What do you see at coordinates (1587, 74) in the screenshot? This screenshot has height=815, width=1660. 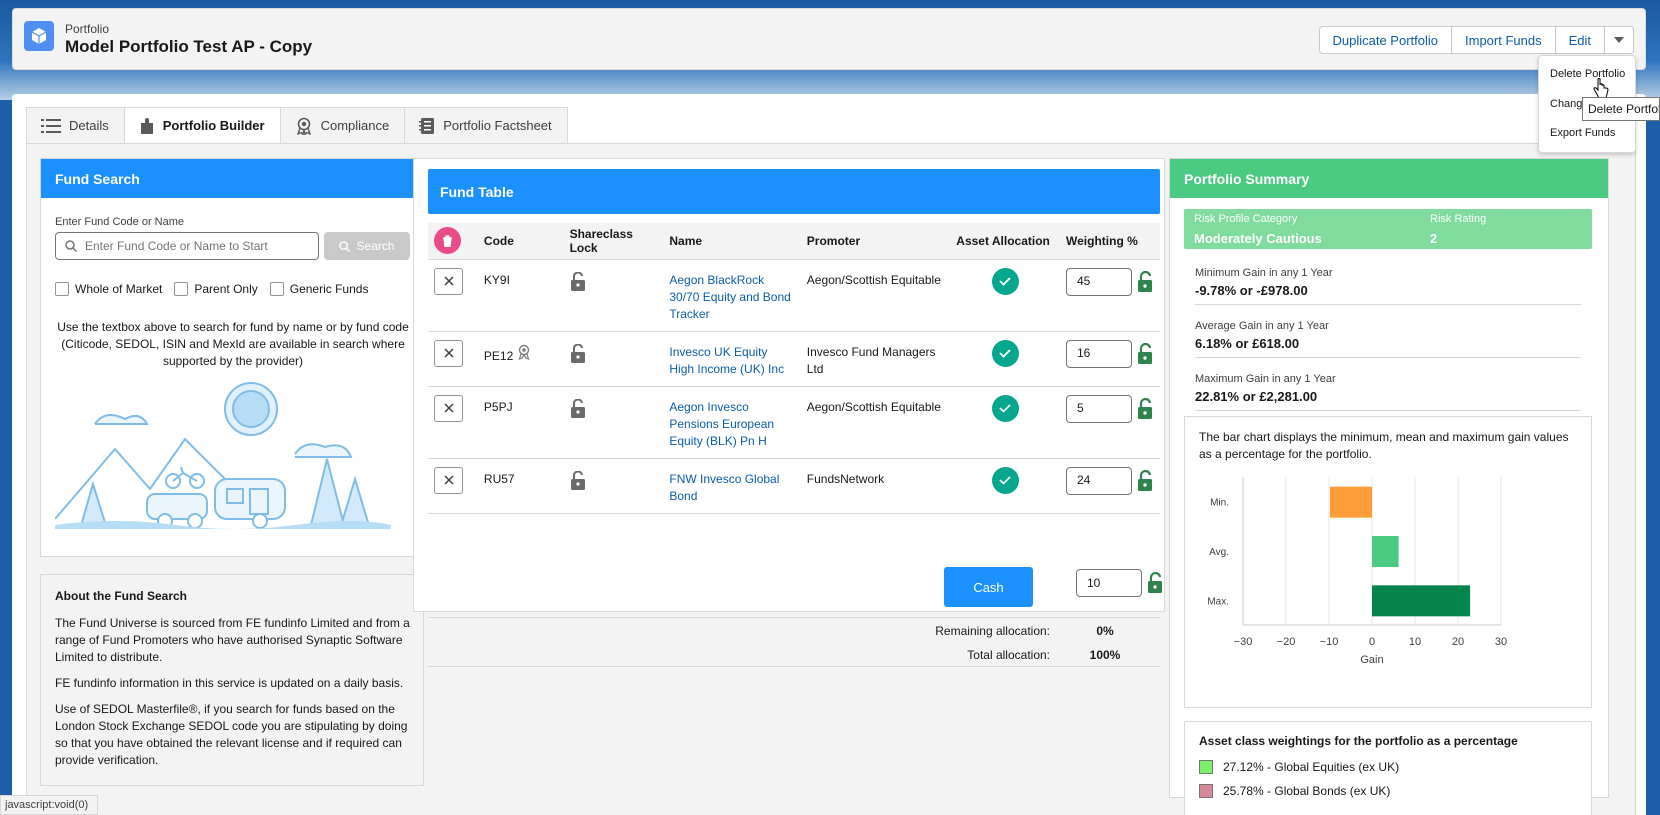 I see `menu-item-delete-portfolio: Delete Portfolio` at bounding box center [1587, 74].